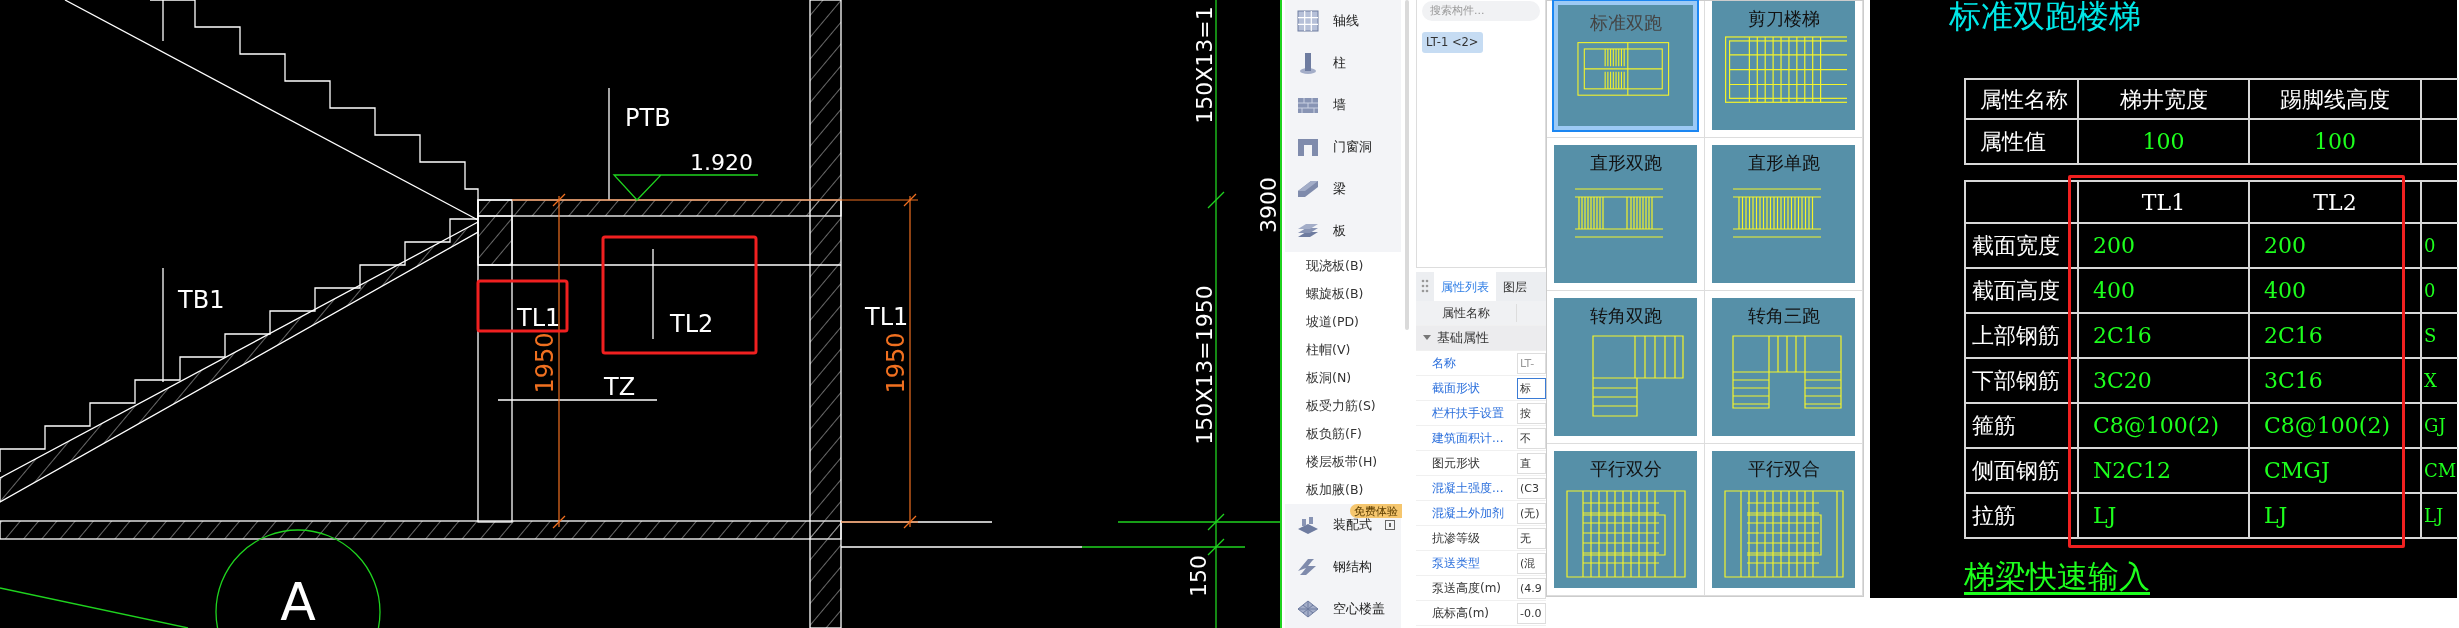 The height and width of the screenshot is (628, 2459). I want to click on tile-title: 直形双跑, so click(1625, 163).